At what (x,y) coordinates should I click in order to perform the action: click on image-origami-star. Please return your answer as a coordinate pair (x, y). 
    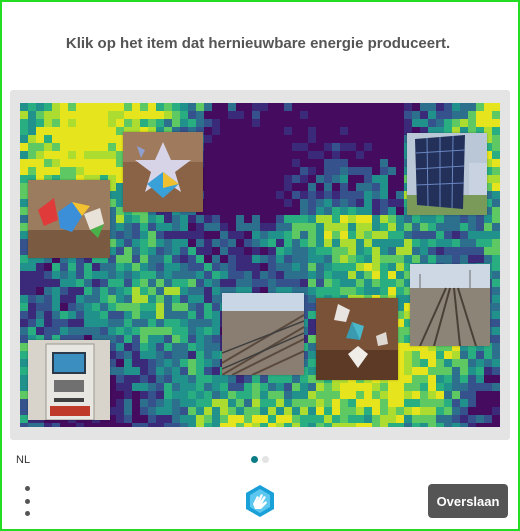
    Looking at the image, I should click on (163, 172).